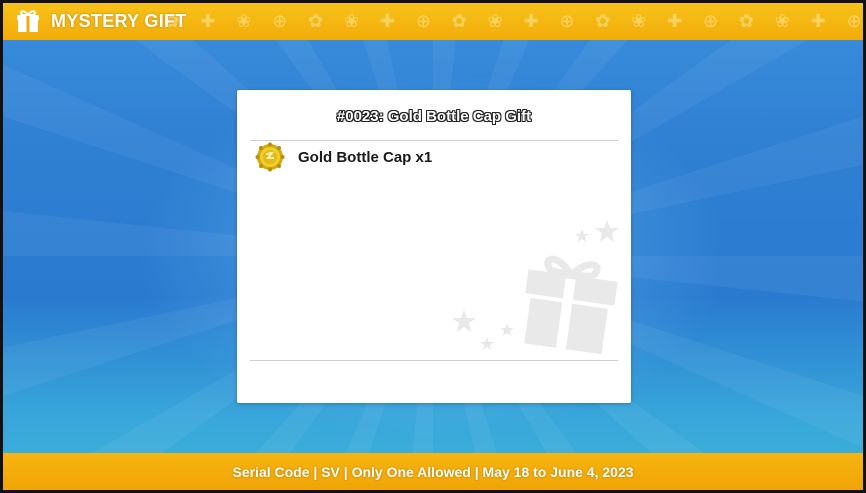 The height and width of the screenshot is (493, 866). Describe the element at coordinates (28, 21) in the screenshot. I see `gift-icon` at that location.